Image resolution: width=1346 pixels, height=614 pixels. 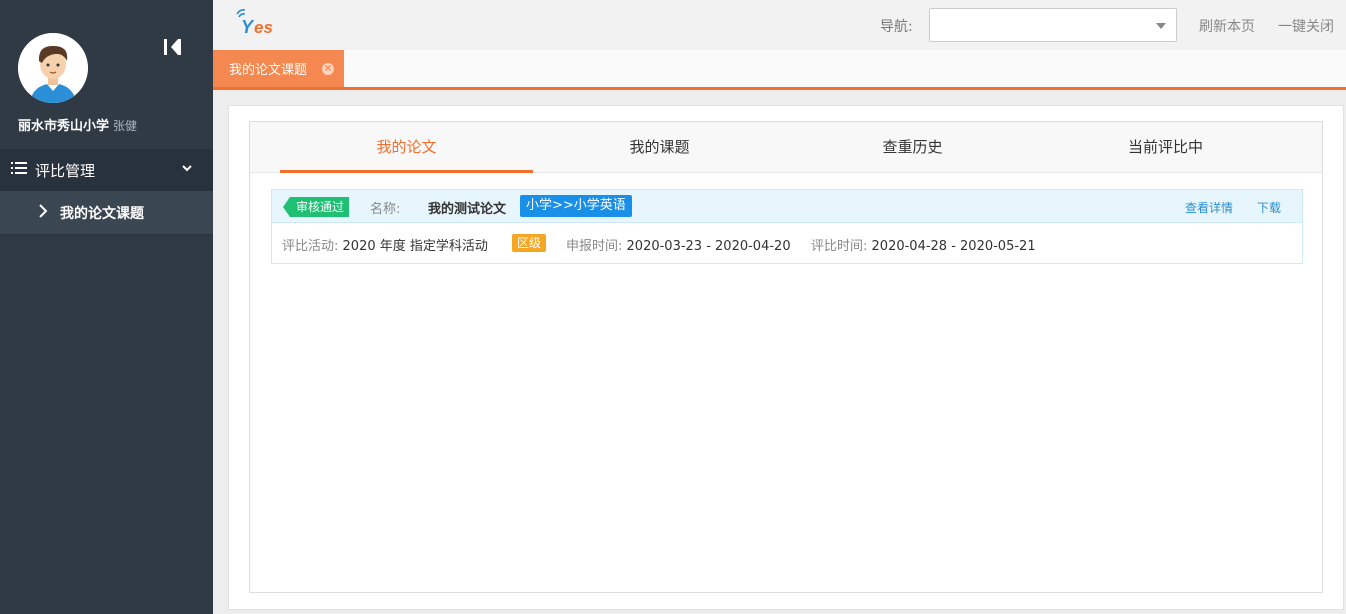 What do you see at coordinates (268, 70) in the screenshot?
I see `tab-label: 我的论文课题` at bounding box center [268, 70].